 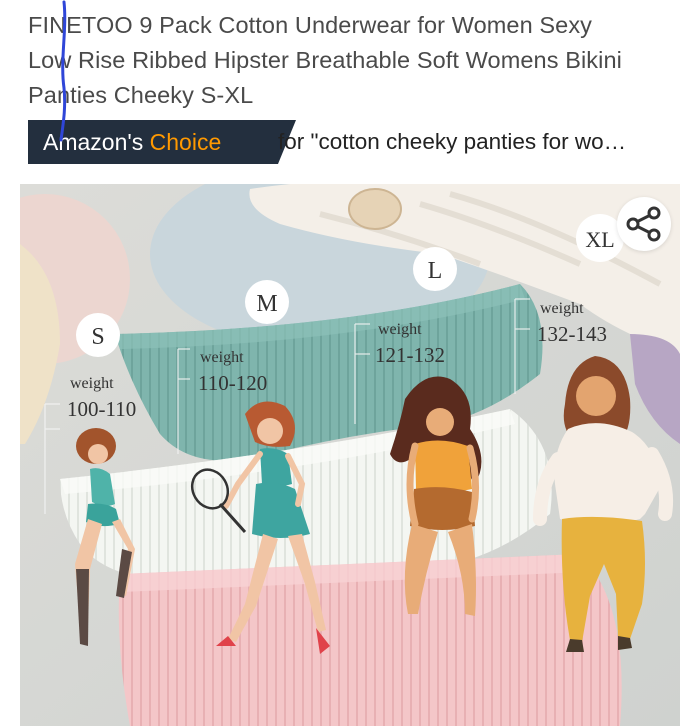 I want to click on amazons-choice-badge: Amazon's Choice, so click(x=148, y=142).